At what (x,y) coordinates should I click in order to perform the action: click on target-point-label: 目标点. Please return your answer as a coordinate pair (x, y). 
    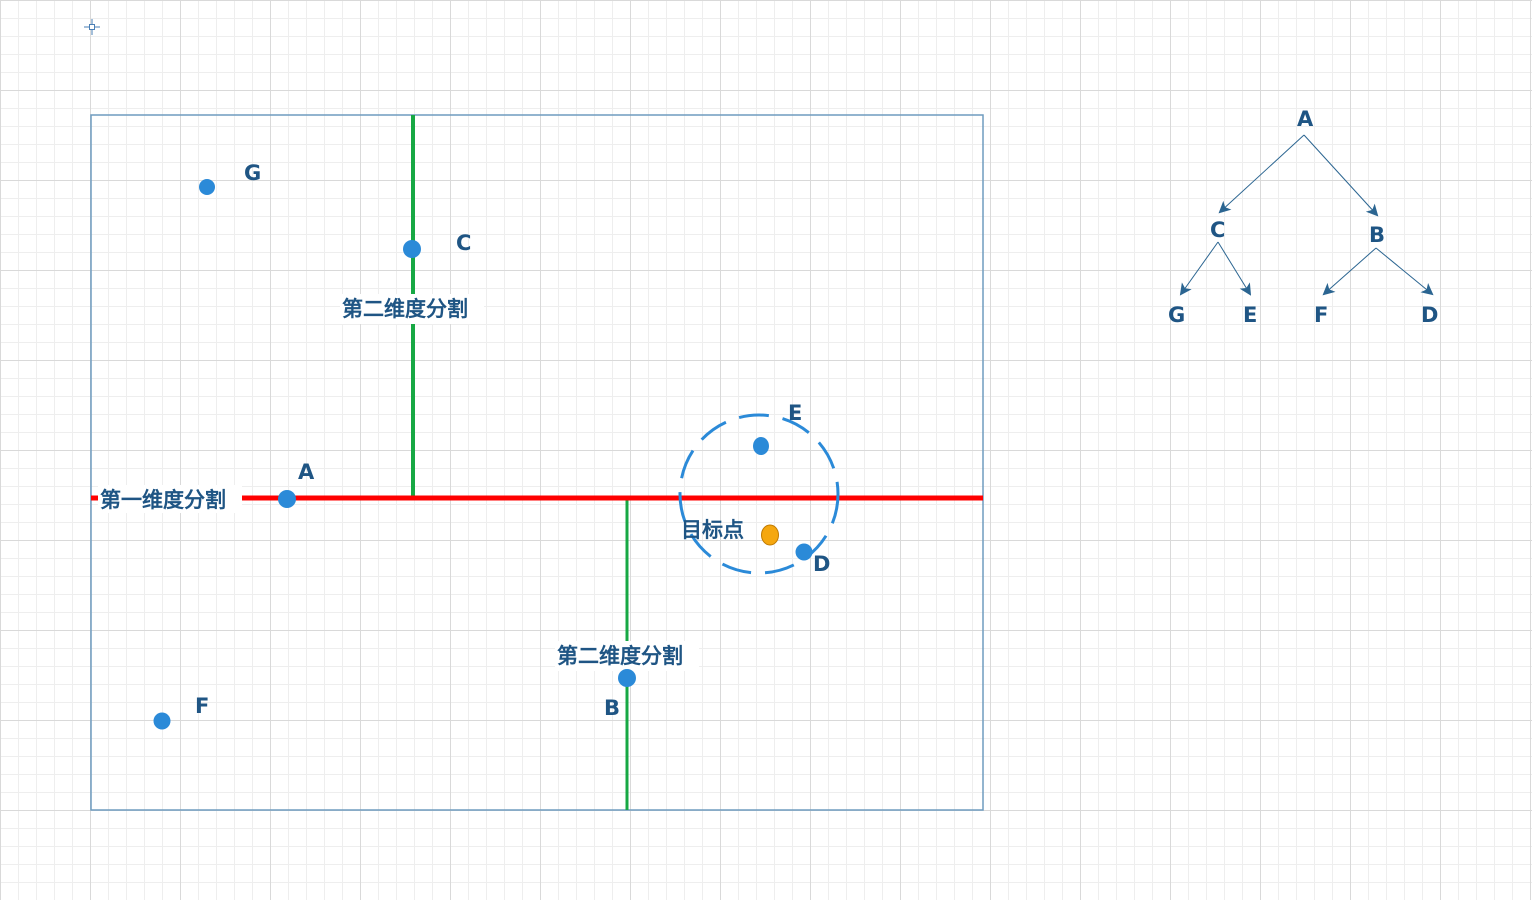
    Looking at the image, I should click on (712, 530).